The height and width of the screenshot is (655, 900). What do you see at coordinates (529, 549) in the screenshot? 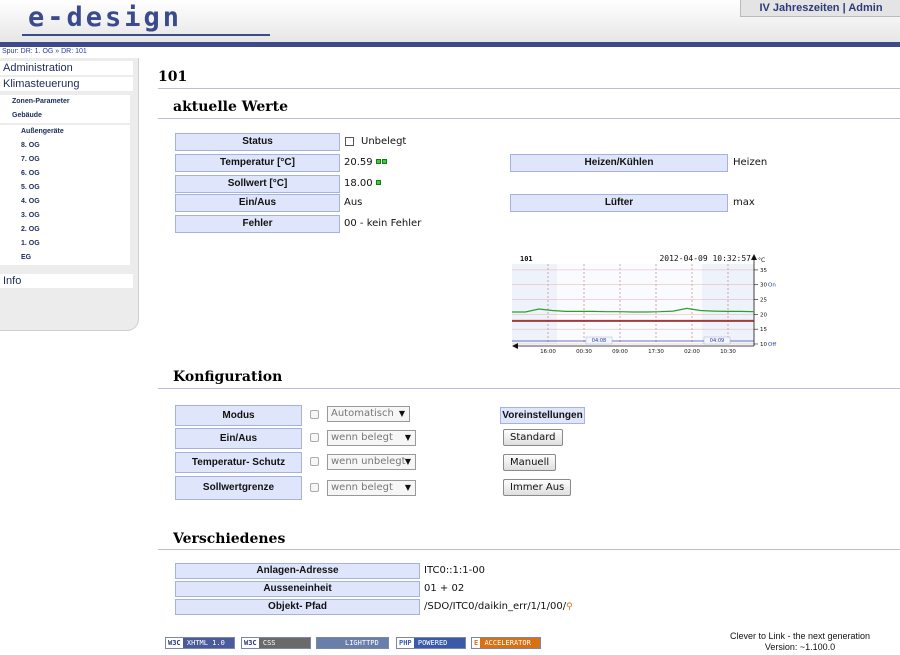
I see `section-rule-misc` at bounding box center [529, 549].